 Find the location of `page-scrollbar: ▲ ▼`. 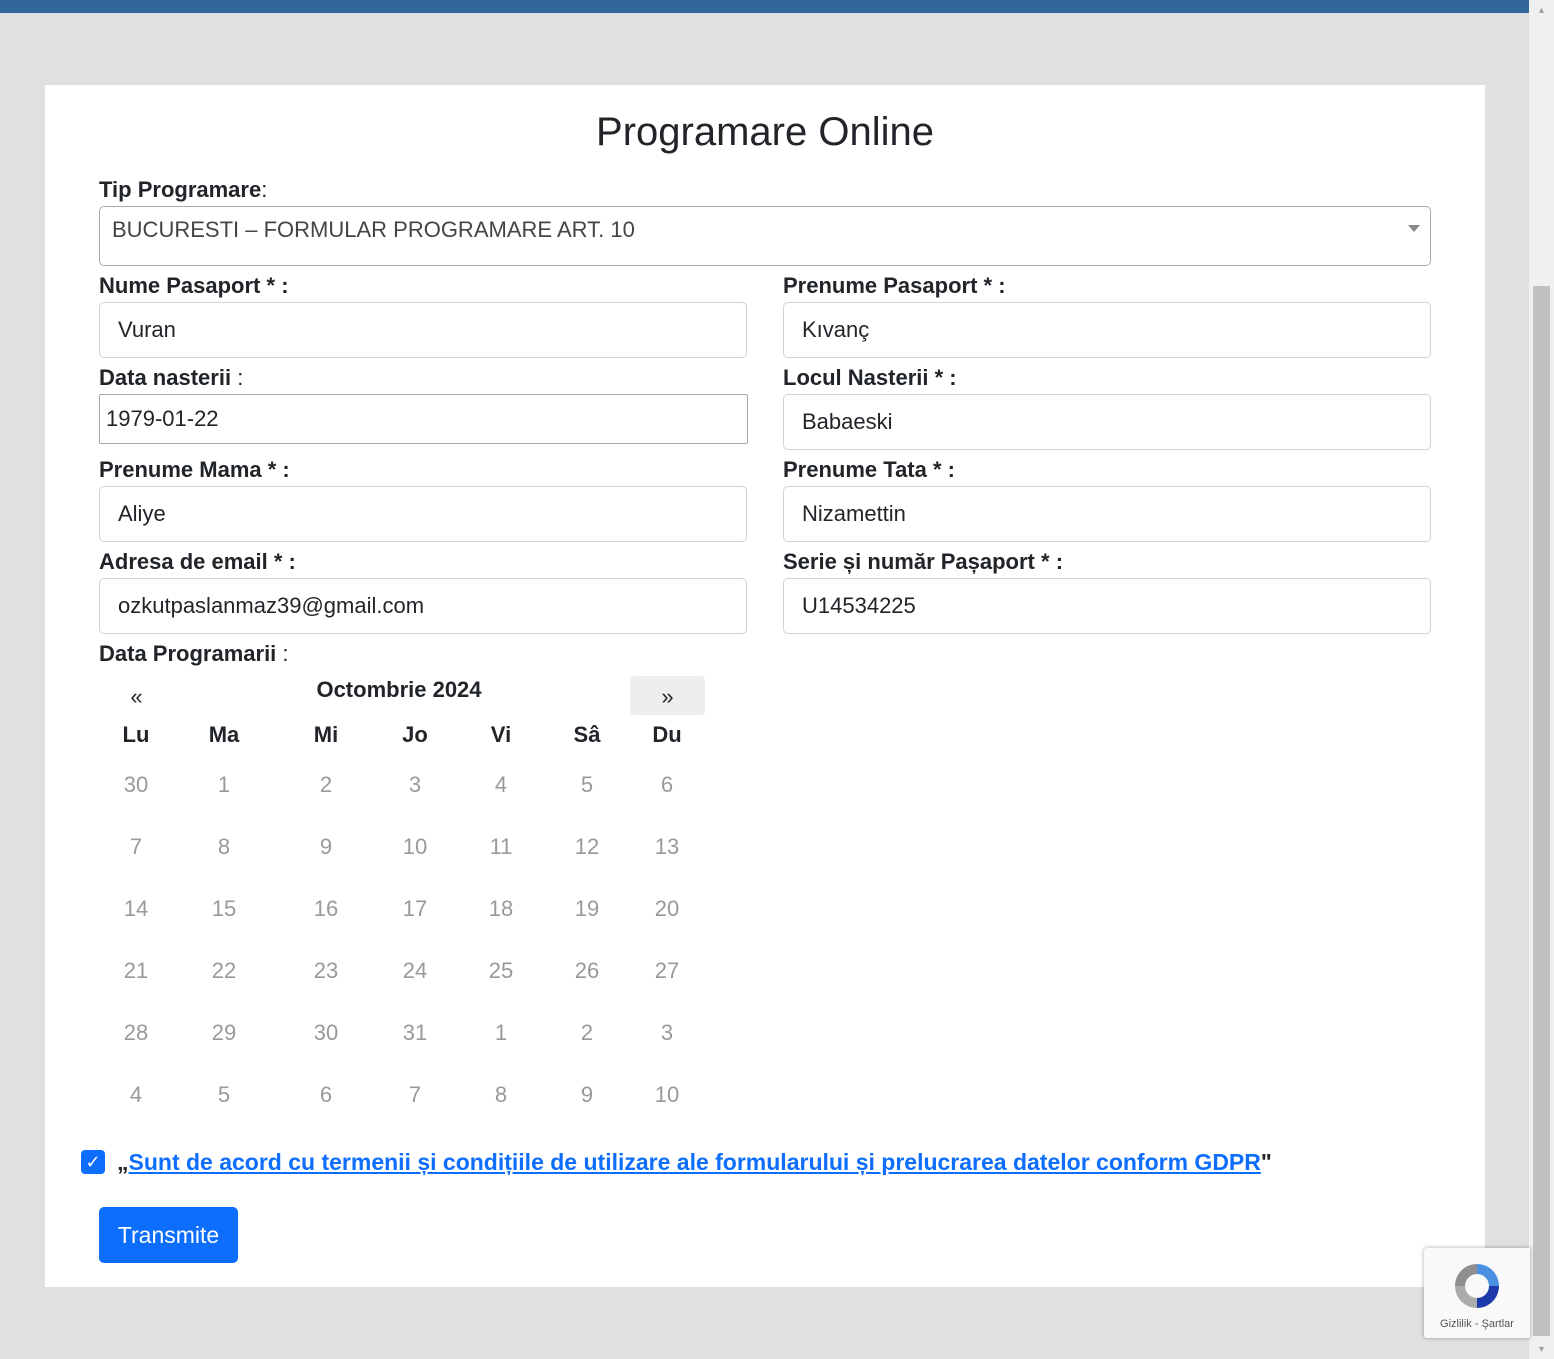

page-scrollbar: ▲ ▼ is located at coordinates (1541, 679).